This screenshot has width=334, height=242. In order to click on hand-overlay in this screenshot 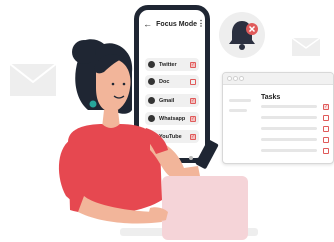, I will do `click(158, 214)`.